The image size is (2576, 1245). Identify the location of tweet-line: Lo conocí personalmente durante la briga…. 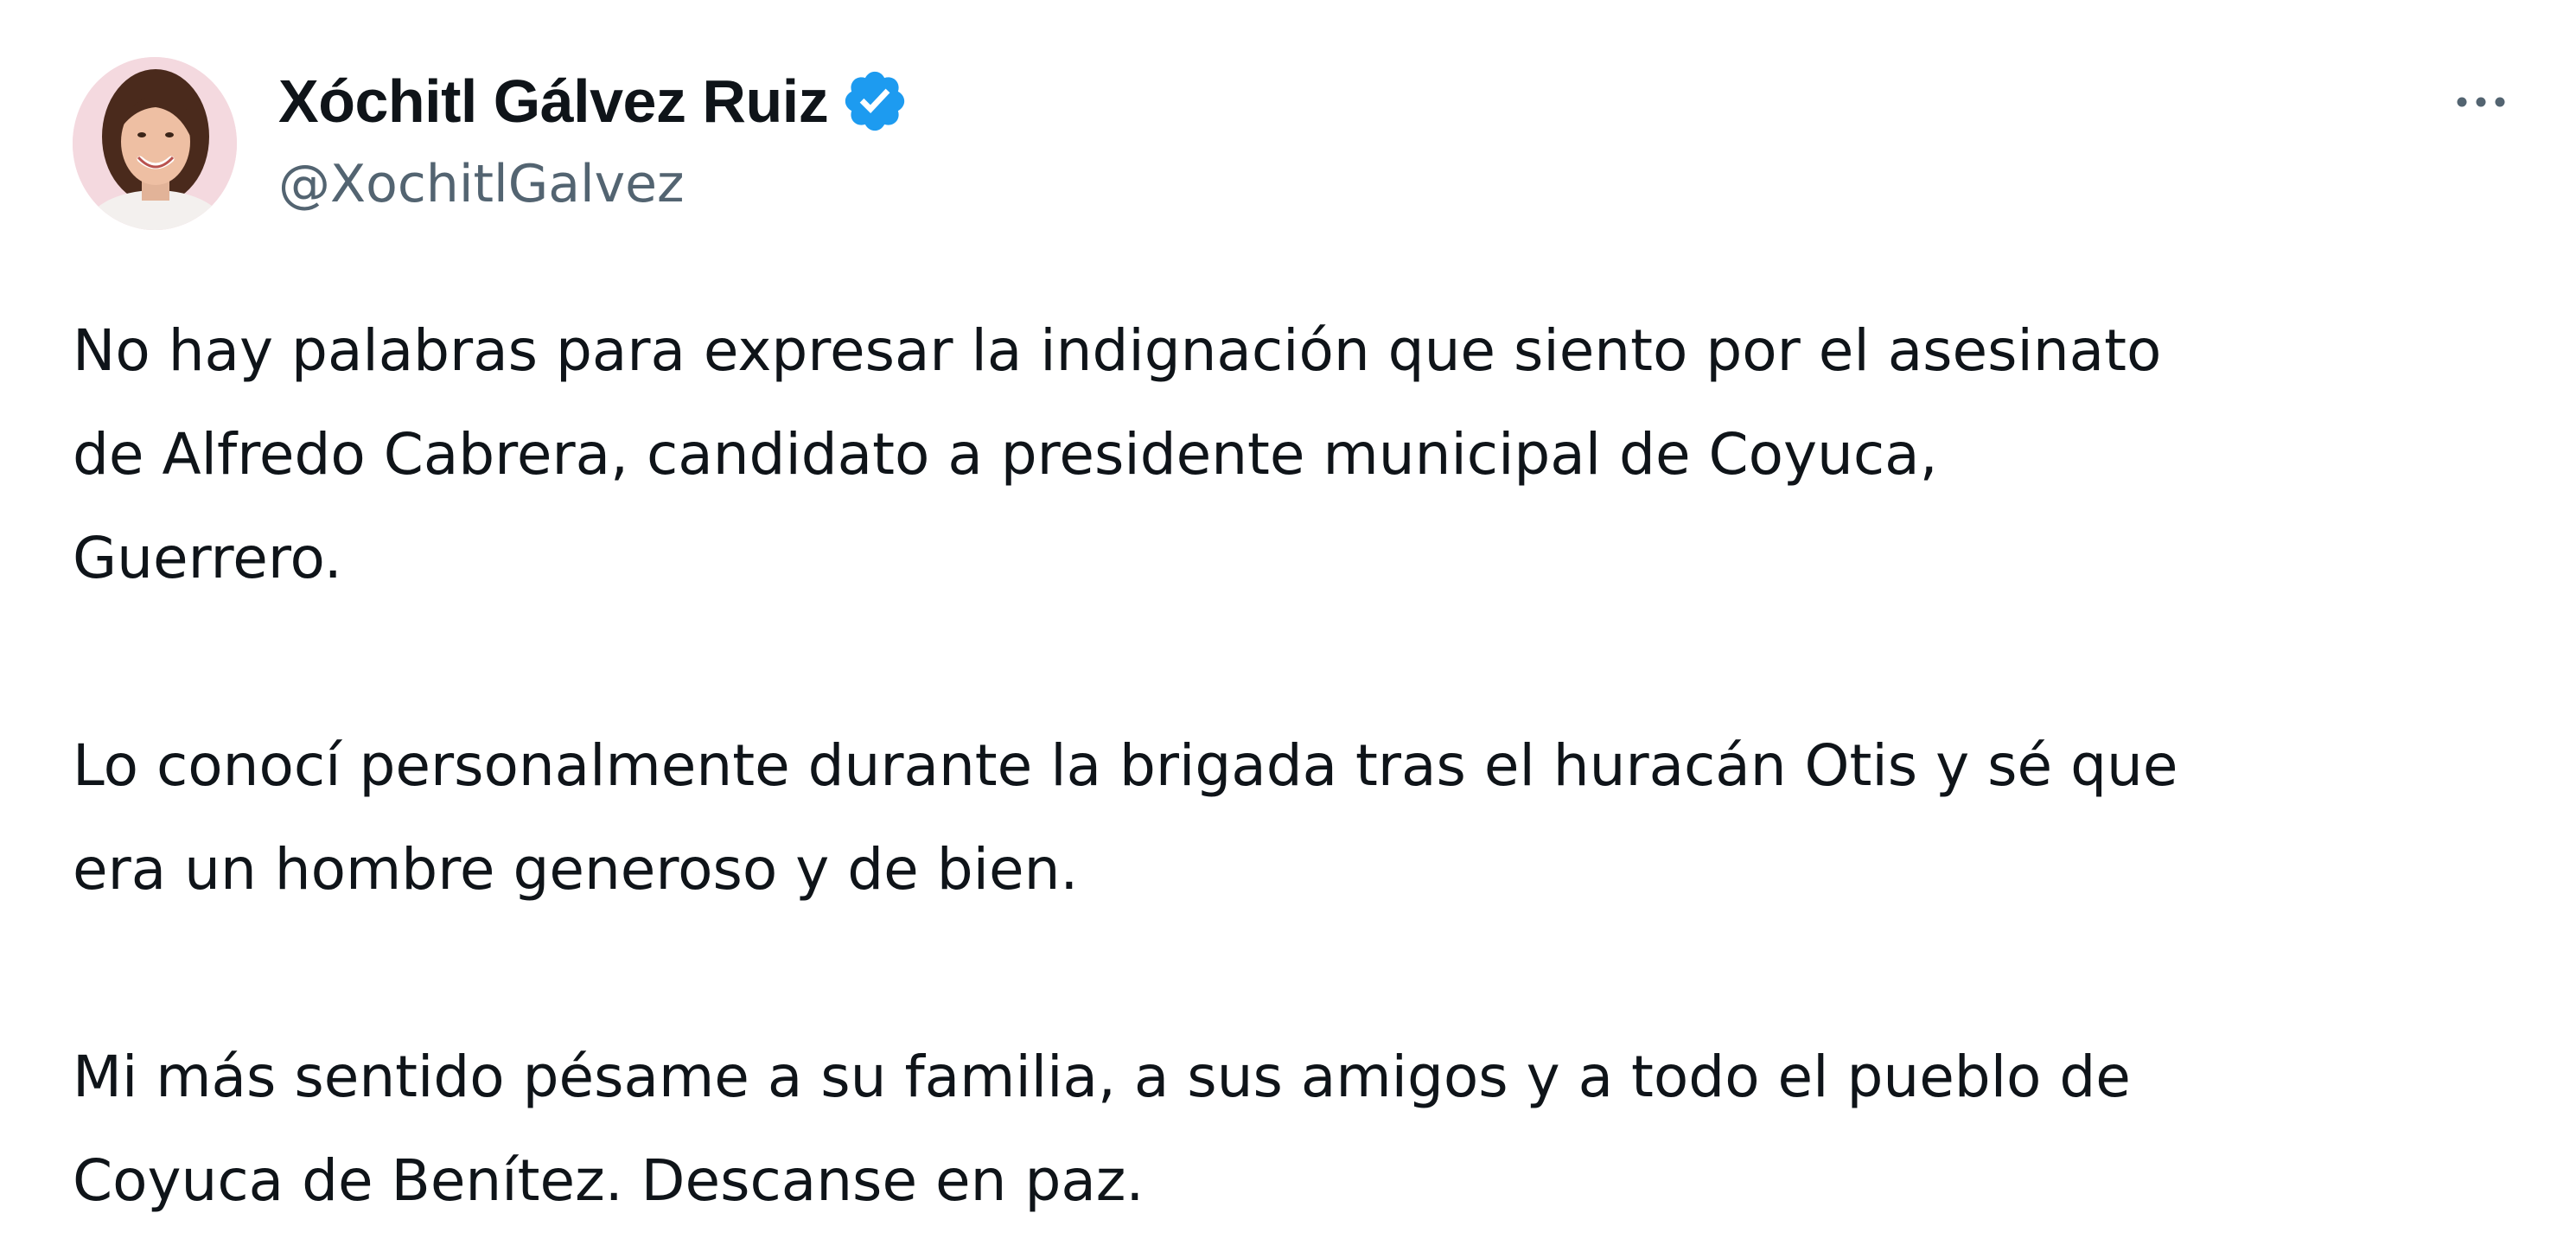
(1125, 765).